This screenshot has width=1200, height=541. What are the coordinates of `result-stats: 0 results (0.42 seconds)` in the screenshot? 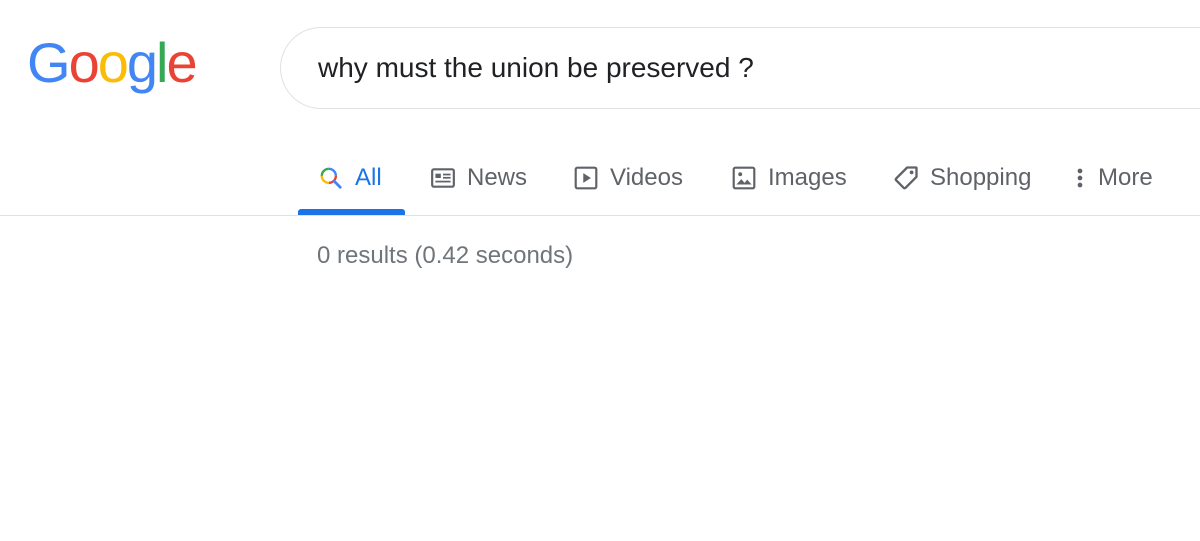 It's located at (445, 255).